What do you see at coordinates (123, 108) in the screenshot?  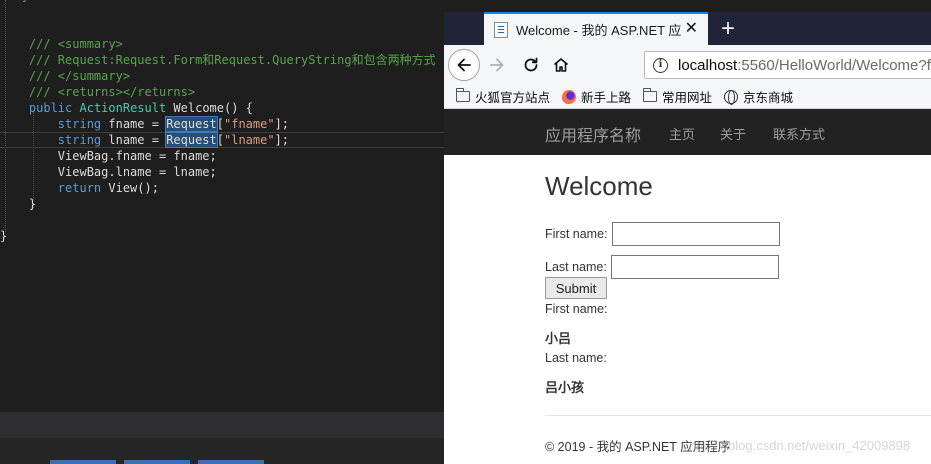 I see `code-token: ActionResult` at bounding box center [123, 108].